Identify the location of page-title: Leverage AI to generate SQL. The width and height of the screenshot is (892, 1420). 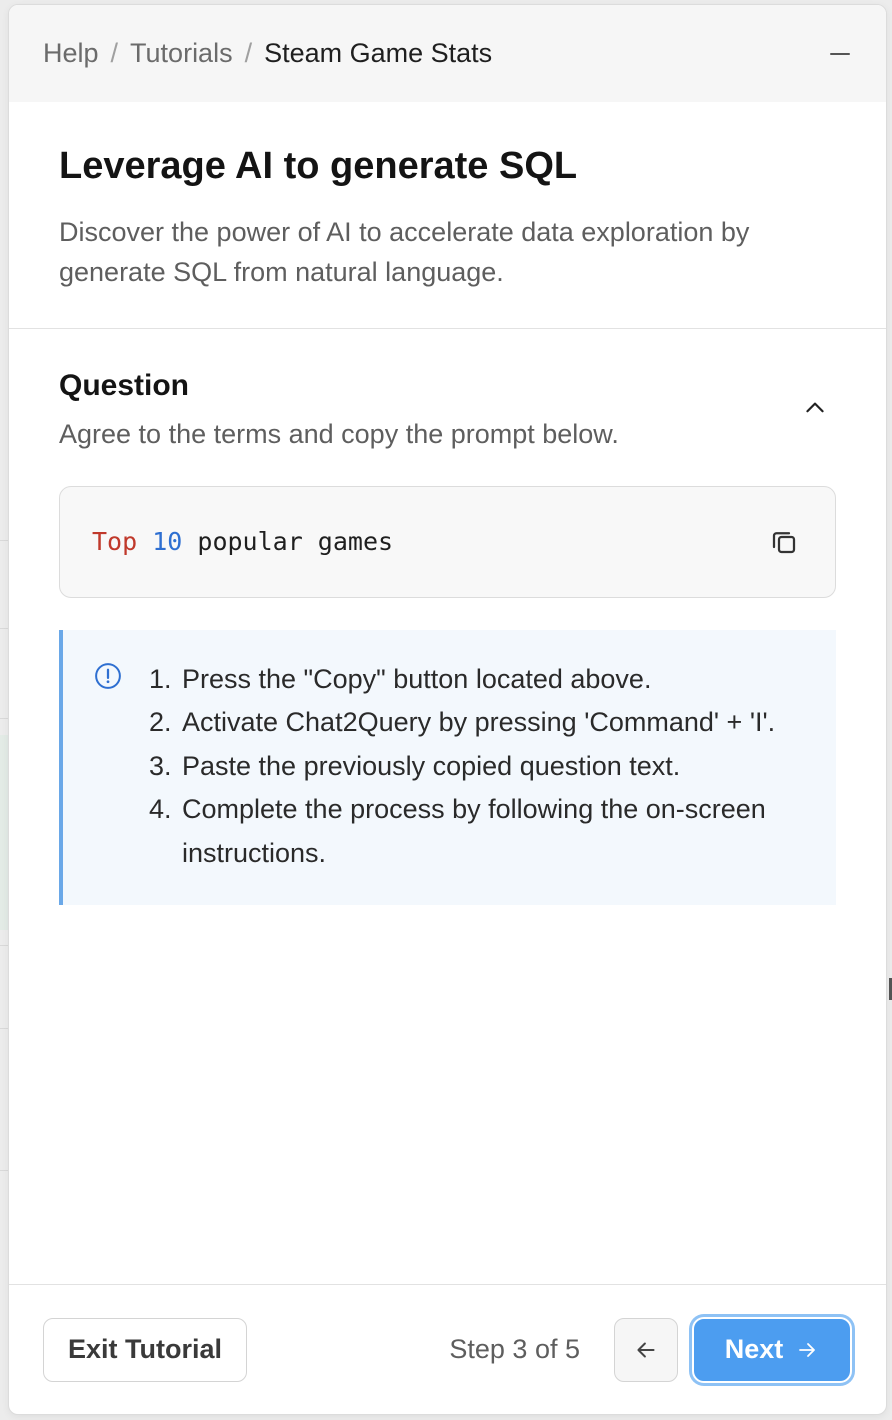
(318, 166).